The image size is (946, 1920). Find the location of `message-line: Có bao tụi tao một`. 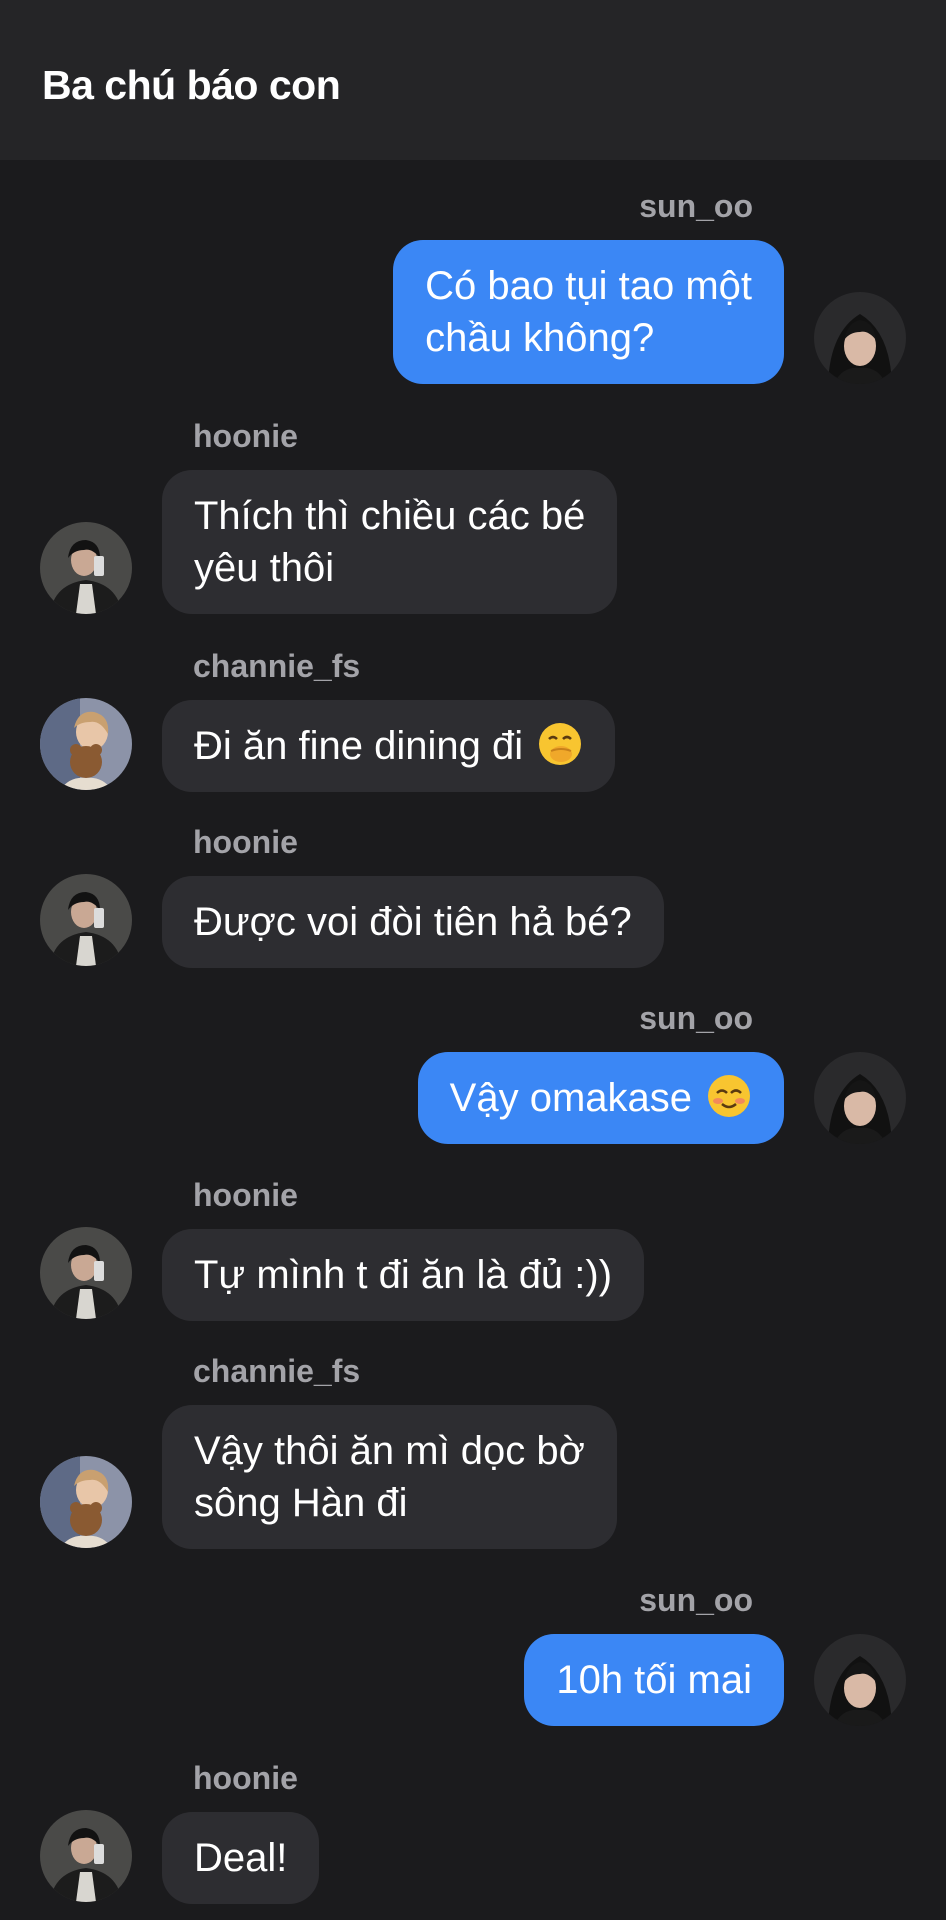

message-line: Có bao tụi tao một is located at coordinates (588, 286).